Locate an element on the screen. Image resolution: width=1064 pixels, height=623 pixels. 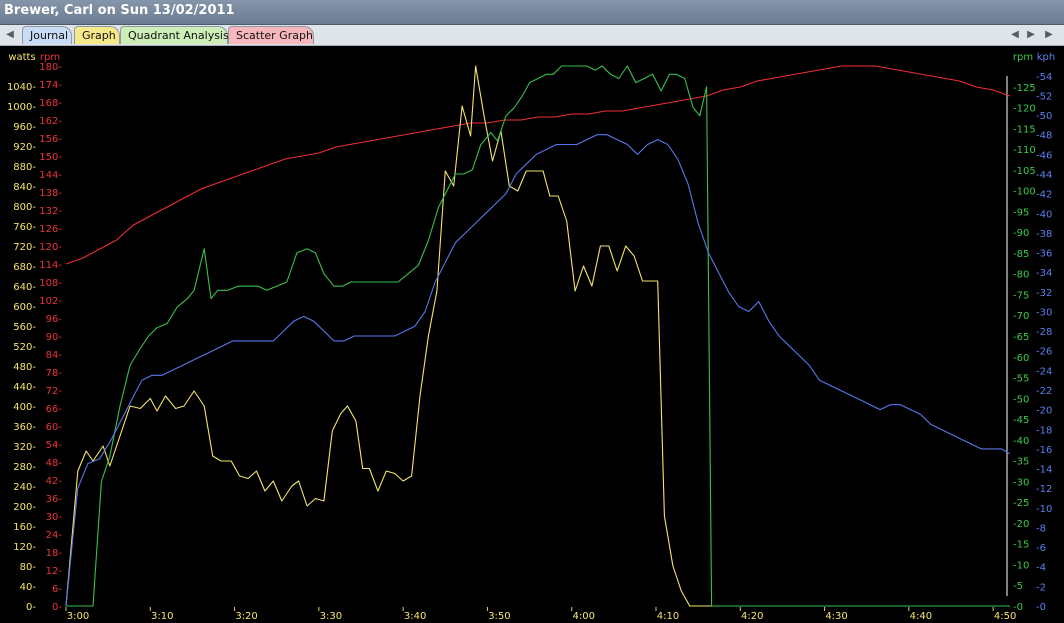
kph-tick-label: -28 is located at coordinates (1044, 332).